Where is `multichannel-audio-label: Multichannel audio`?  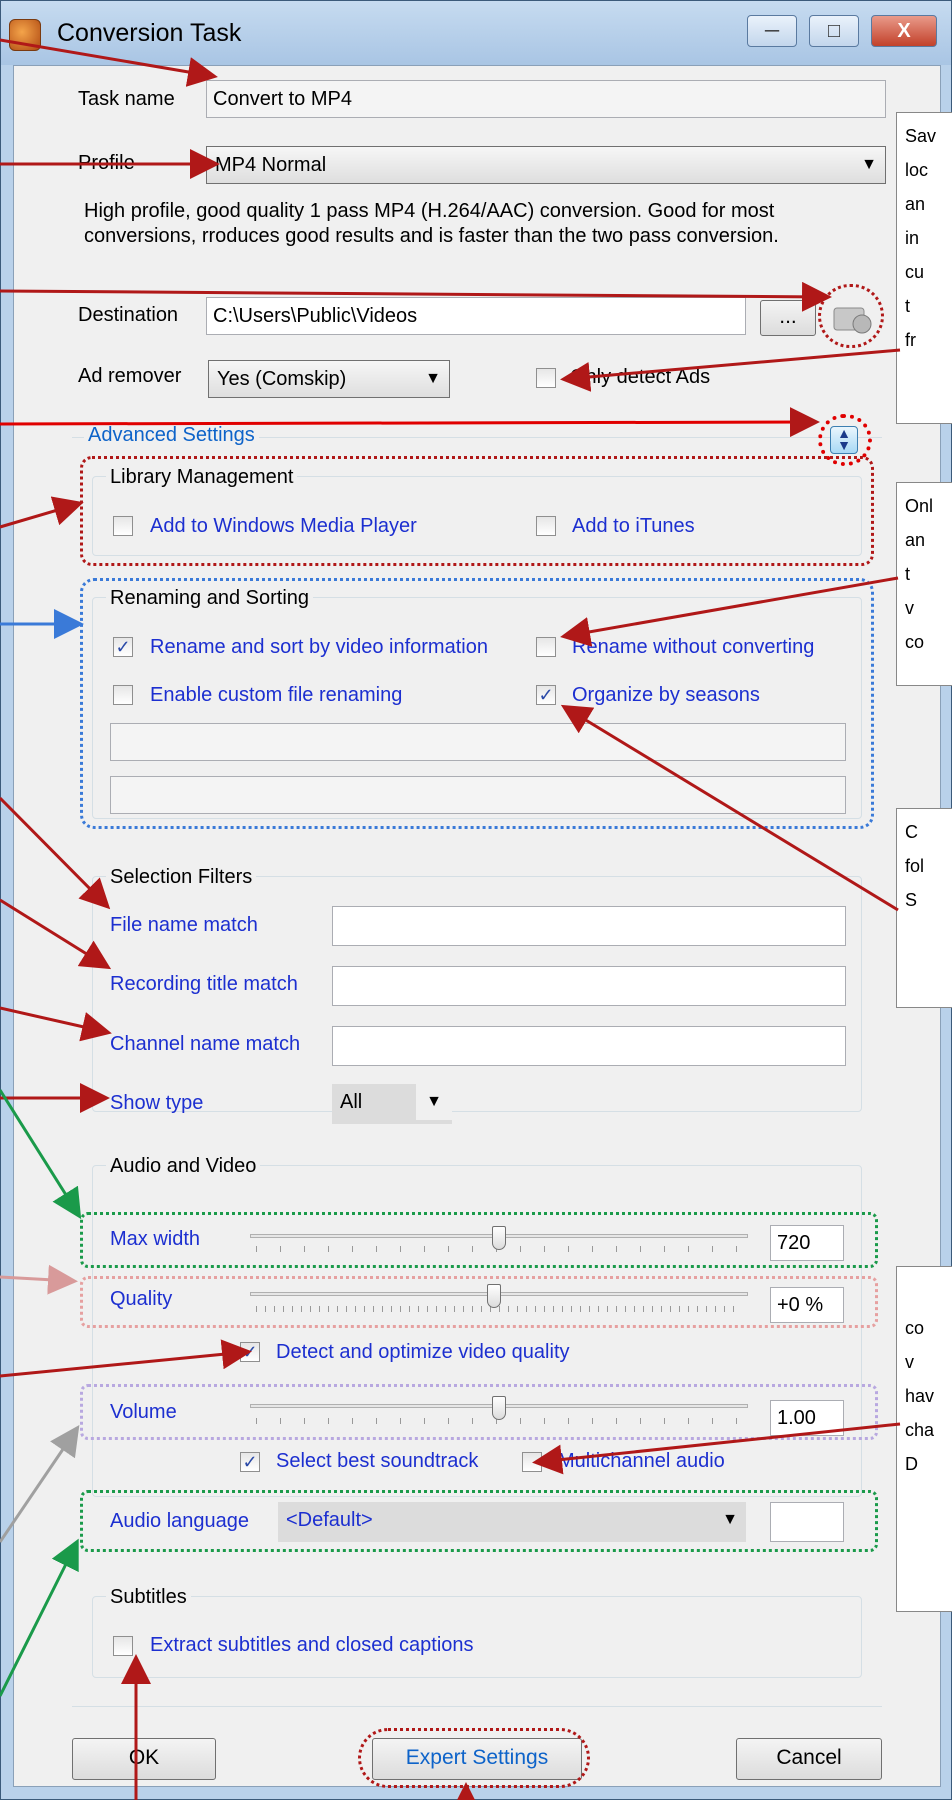
multichannel-audio-label: Multichannel audio is located at coordinates (641, 1461).